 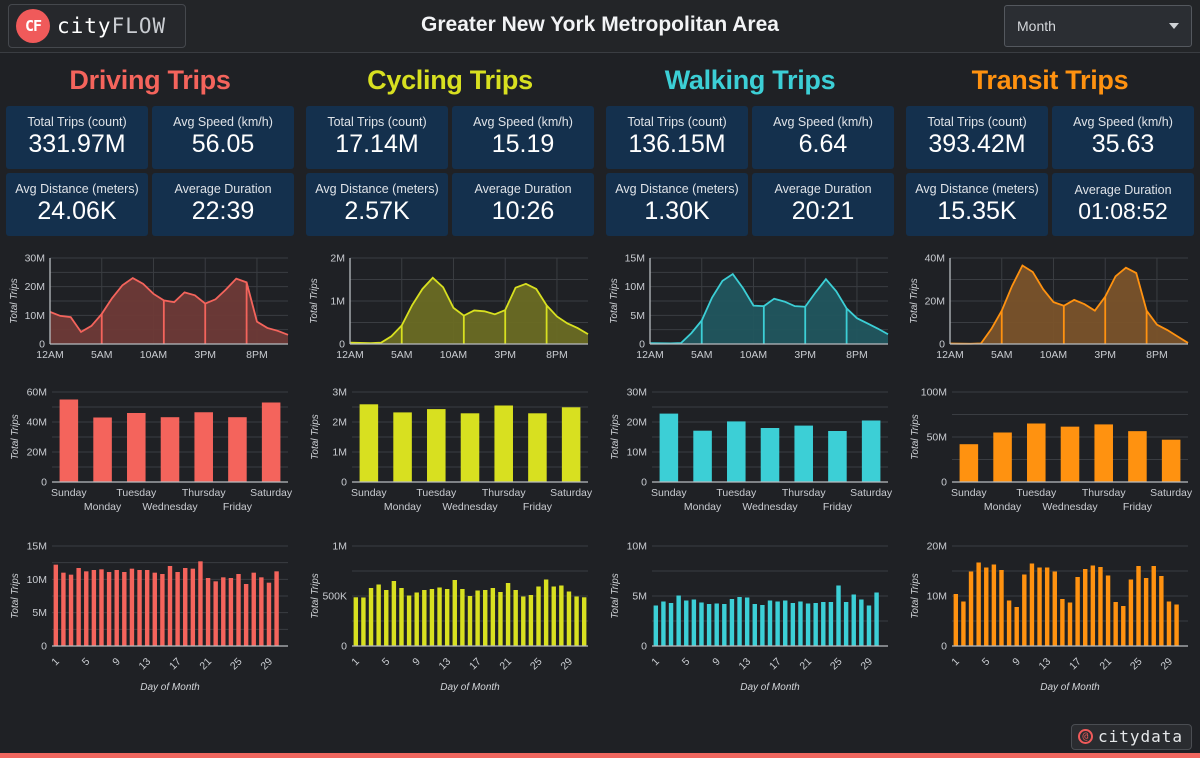 I want to click on stat-card: Avg Distance (meters) 24.06K, so click(x=77, y=204).